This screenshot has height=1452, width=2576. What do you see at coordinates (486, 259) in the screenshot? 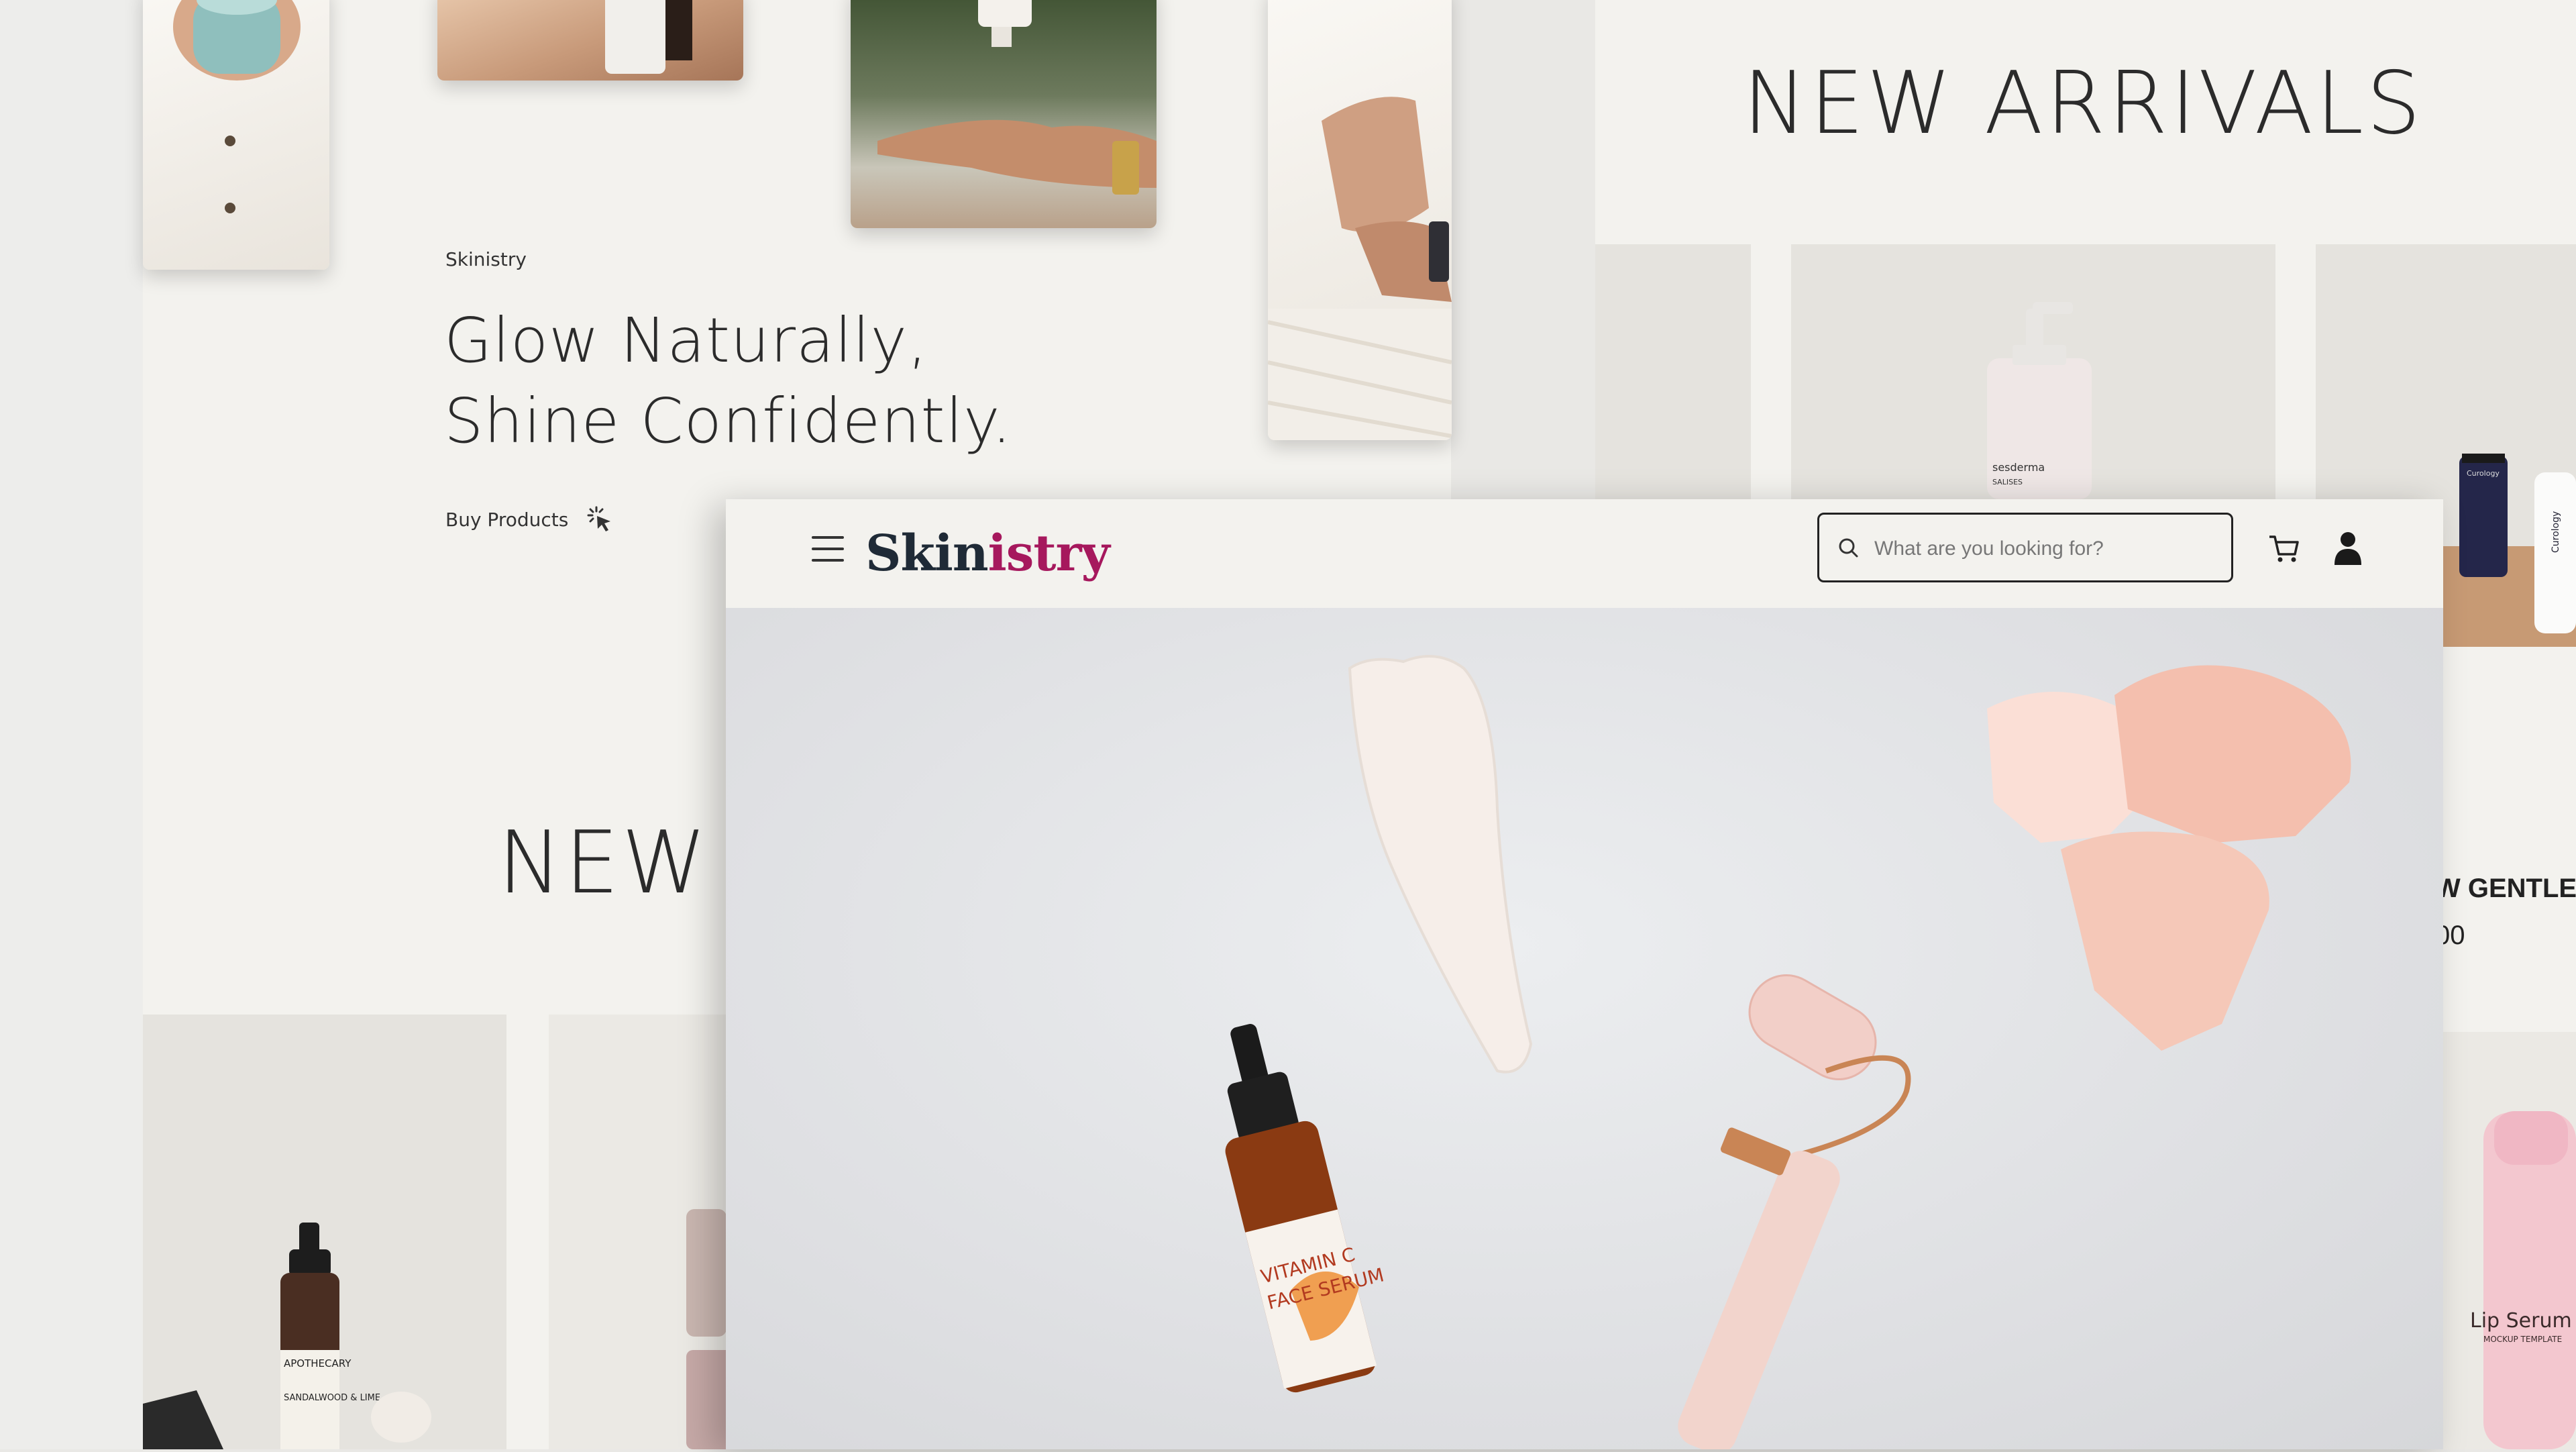
I see `brand-label: Skinistry` at bounding box center [486, 259].